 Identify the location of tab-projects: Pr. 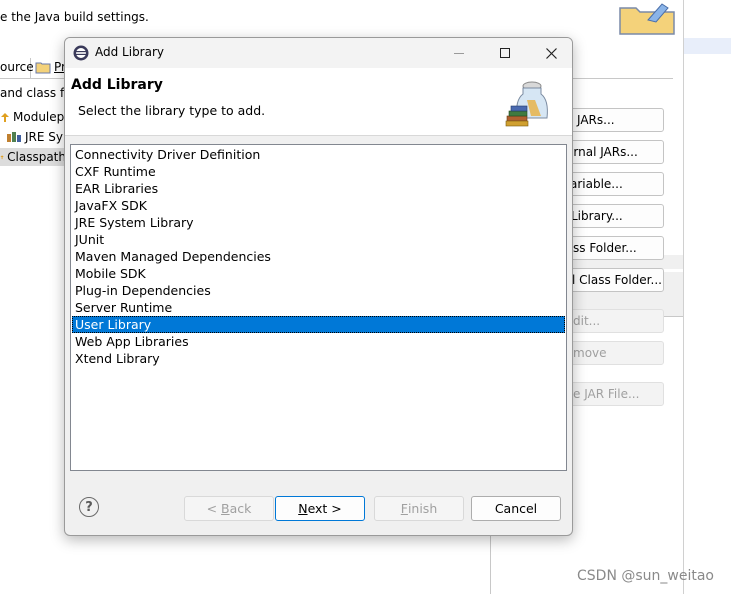
(50, 67).